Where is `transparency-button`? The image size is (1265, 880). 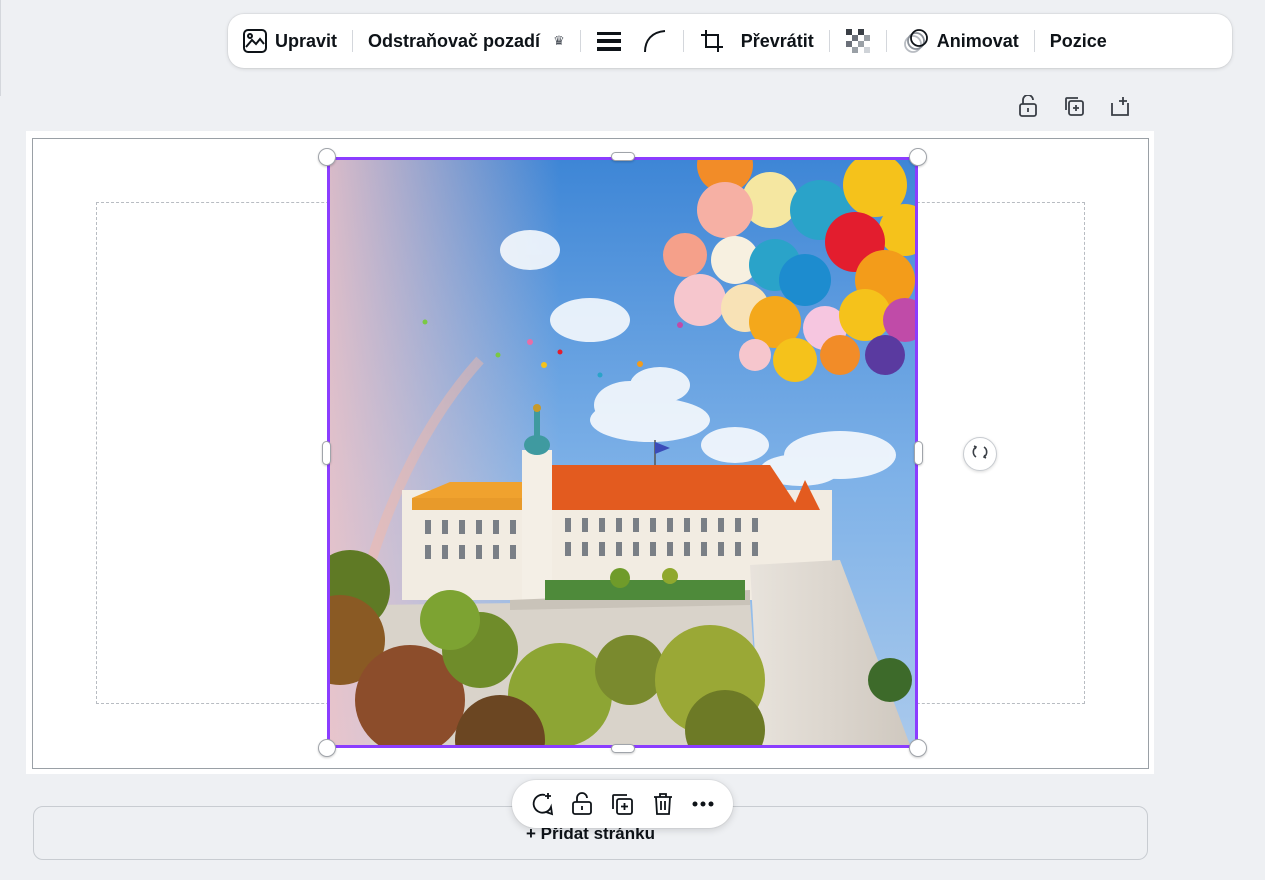 transparency-button is located at coordinates (858, 41).